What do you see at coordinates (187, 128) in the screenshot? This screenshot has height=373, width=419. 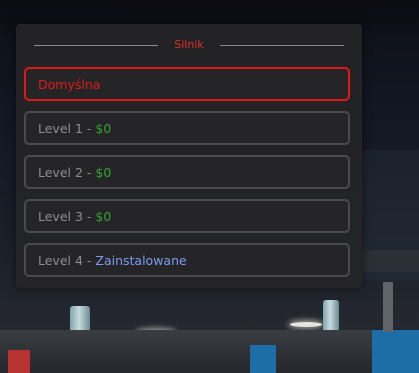 I see `option-level-1: Level 1 - $0` at bounding box center [187, 128].